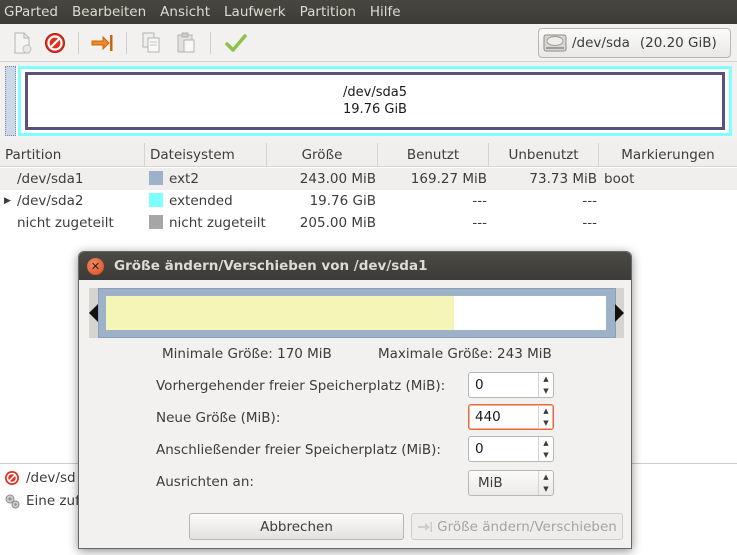 Image resolution: width=737 pixels, height=555 pixels. Describe the element at coordinates (206, 155) in the screenshot. I see `header-filesystem: Dateisystem` at that location.